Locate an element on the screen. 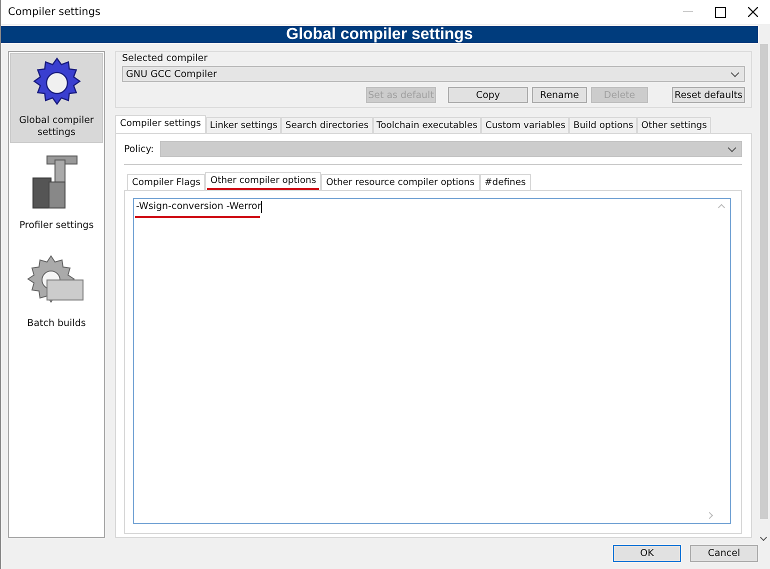 The height and width of the screenshot is (569, 770). minimize-icon is located at coordinates (688, 12).